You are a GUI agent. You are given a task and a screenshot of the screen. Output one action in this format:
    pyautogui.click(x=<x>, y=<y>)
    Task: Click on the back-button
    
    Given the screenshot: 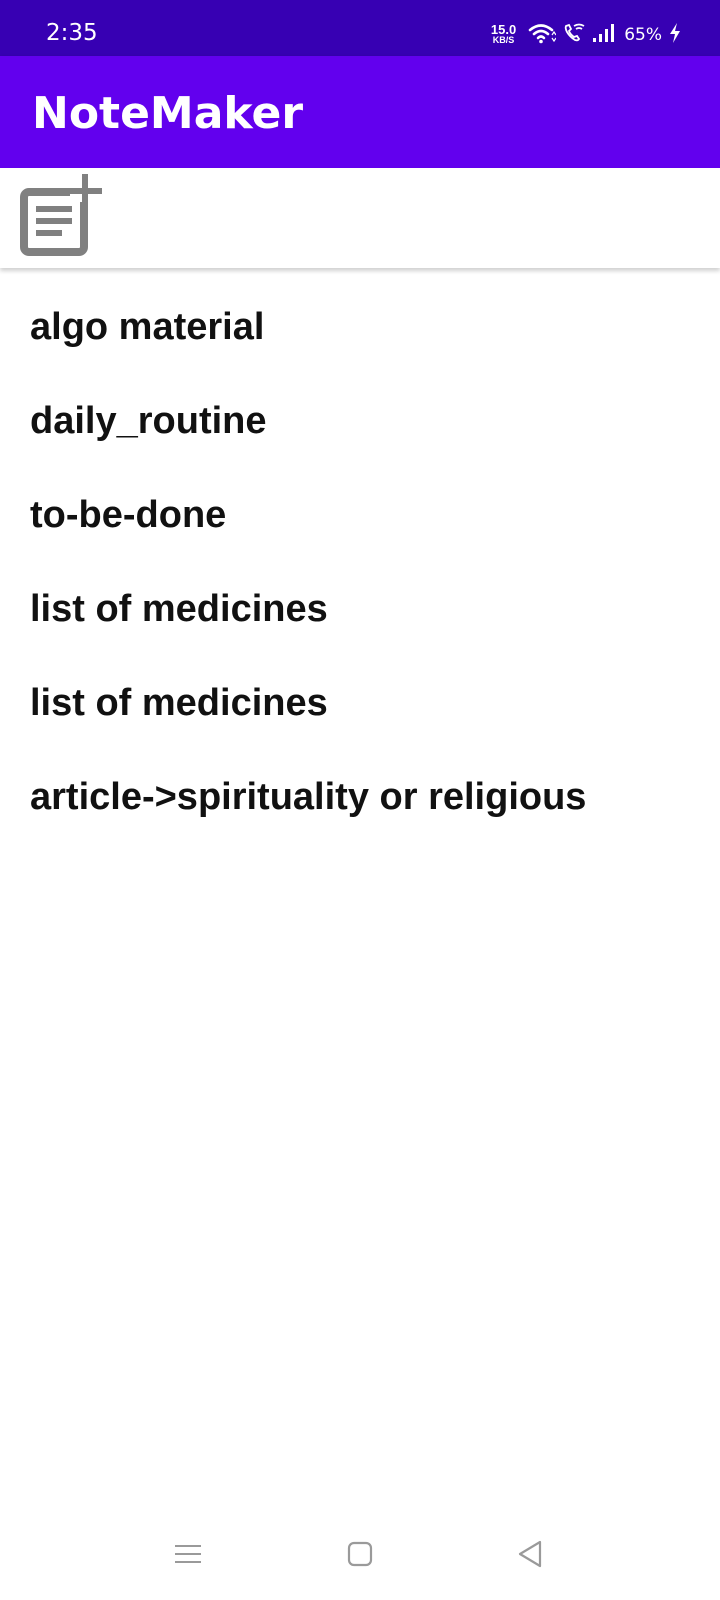 What is the action you would take?
    pyautogui.click(x=530, y=1554)
    